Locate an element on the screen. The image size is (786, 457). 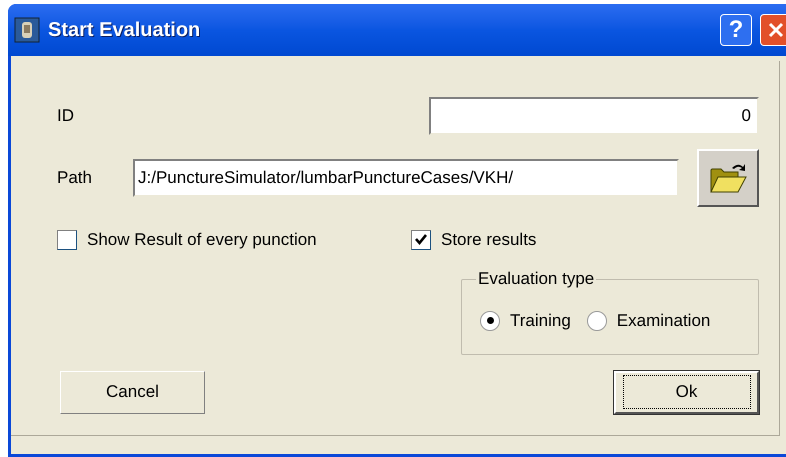
close-button is located at coordinates (773, 30).